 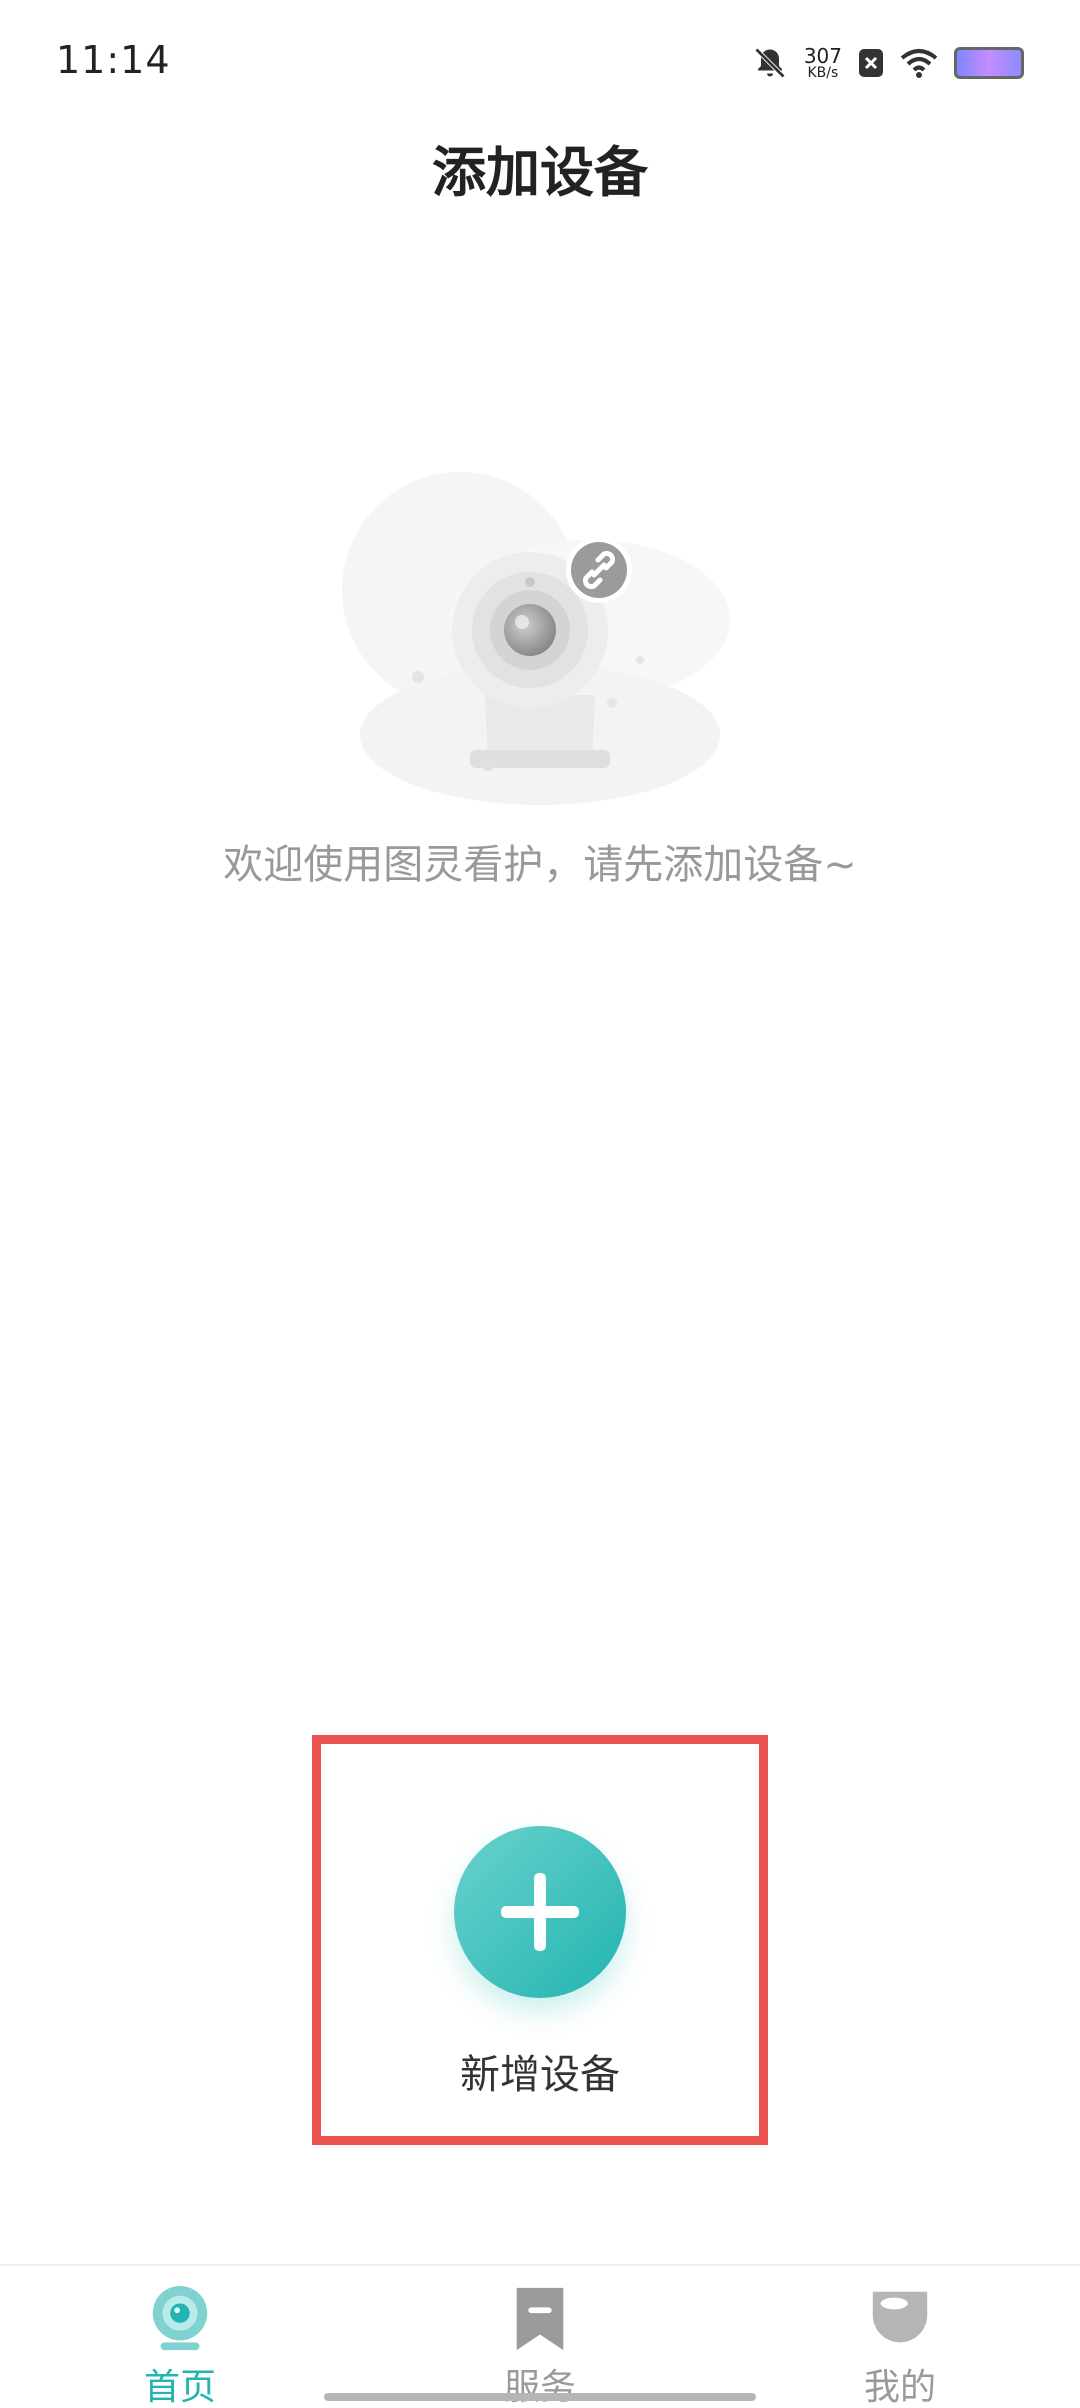 What do you see at coordinates (989, 63) in the screenshot?
I see `battery-icon` at bounding box center [989, 63].